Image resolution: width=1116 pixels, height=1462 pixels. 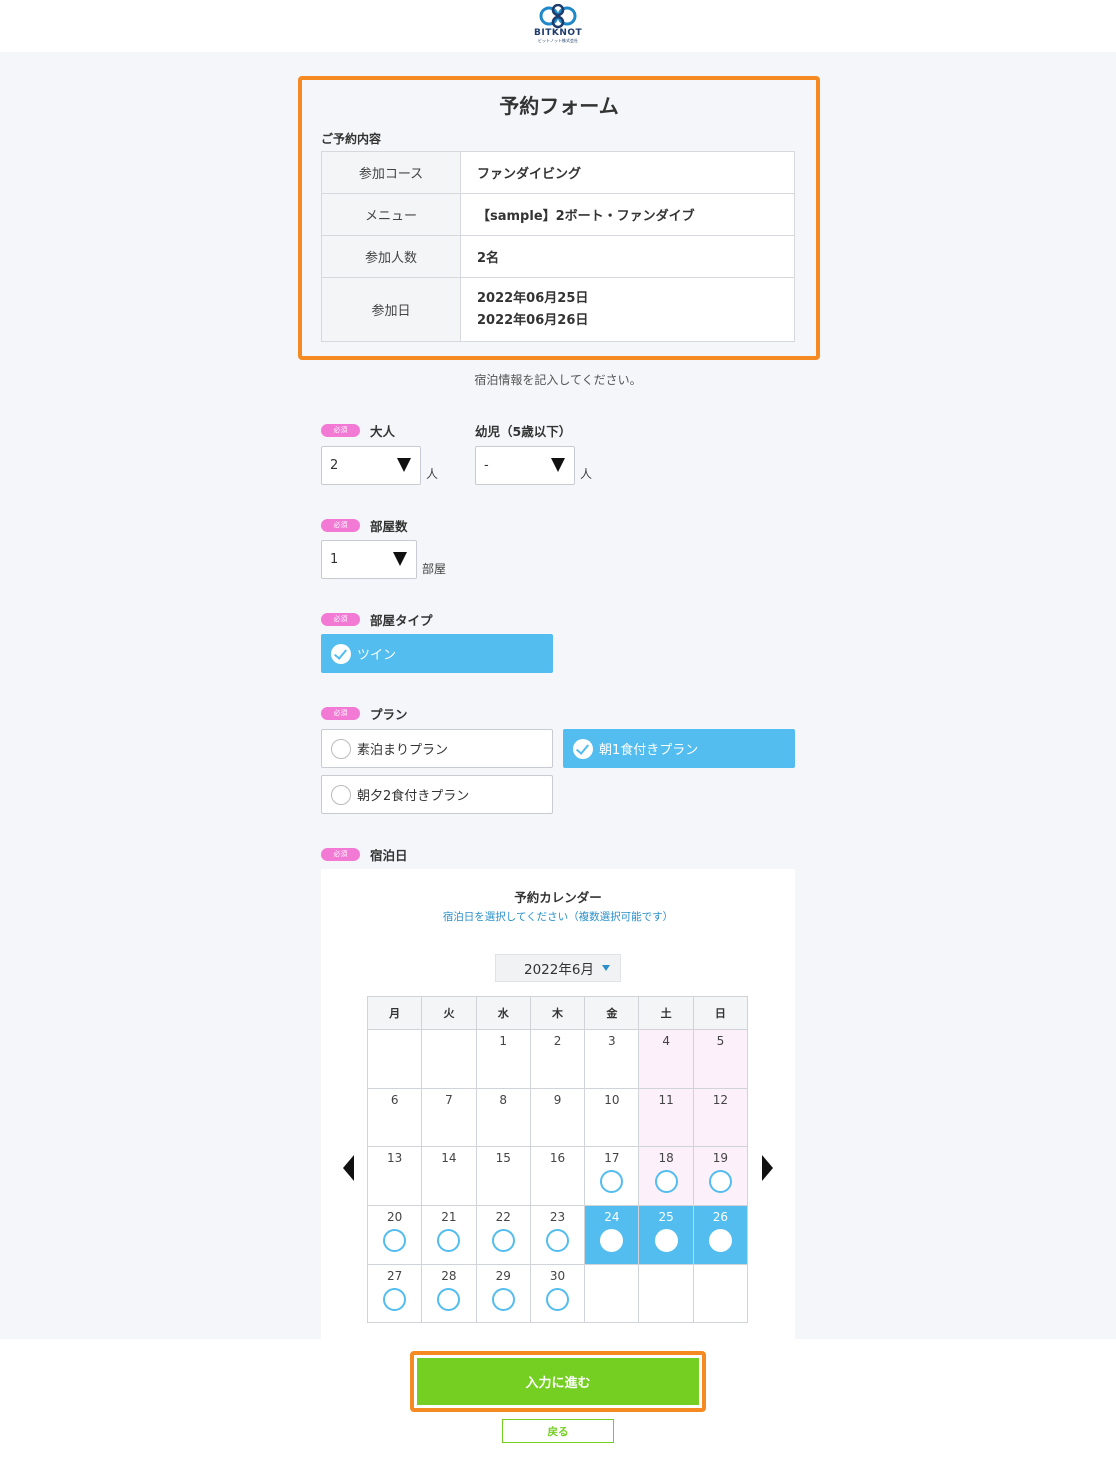 I want to click on summary-label: メニュー, so click(x=391, y=214).